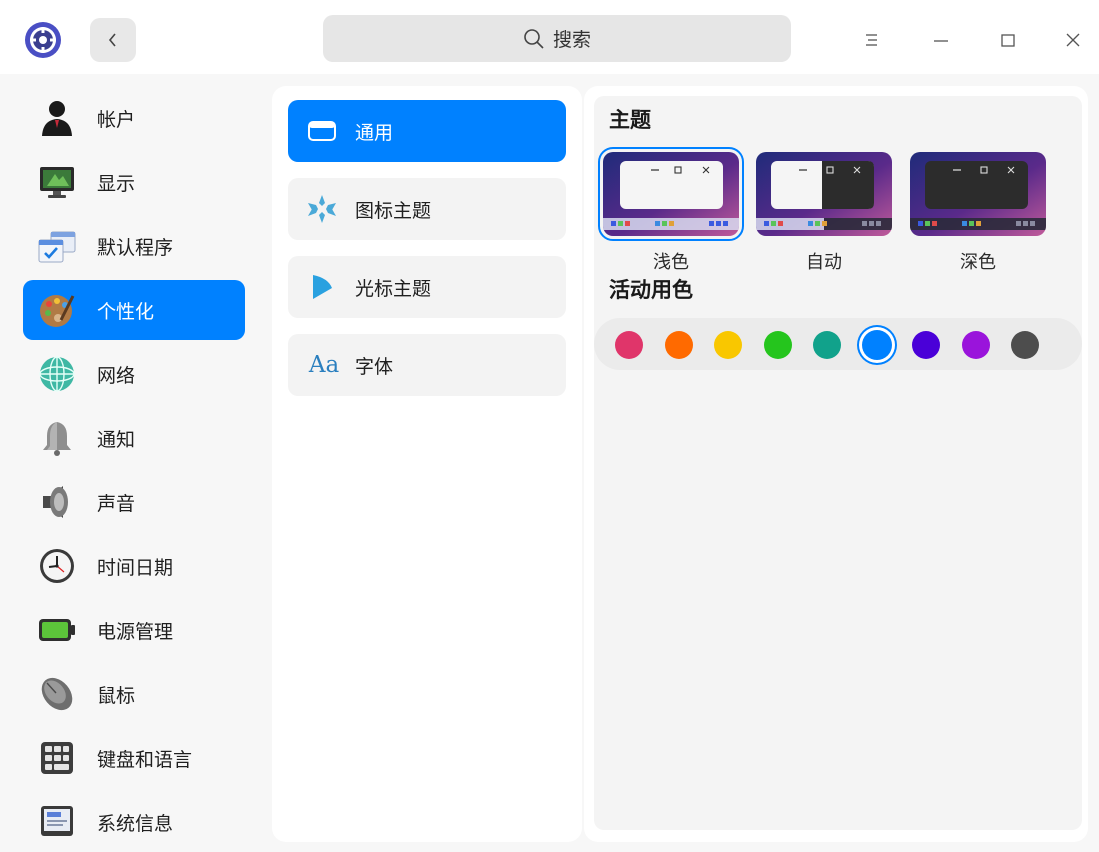  What do you see at coordinates (427, 365) in the screenshot?
I see `subnav-item-font: Aa 字体` at bounding box center [427, 365].